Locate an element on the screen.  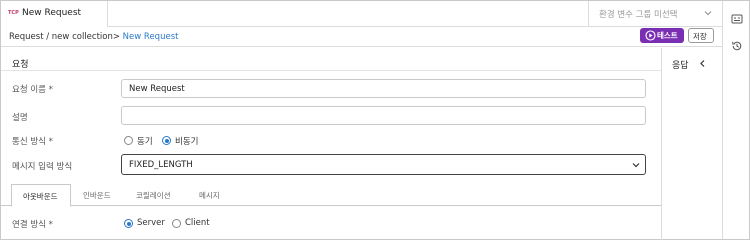
response-label: 응답 is located at coordinates (680, 66).